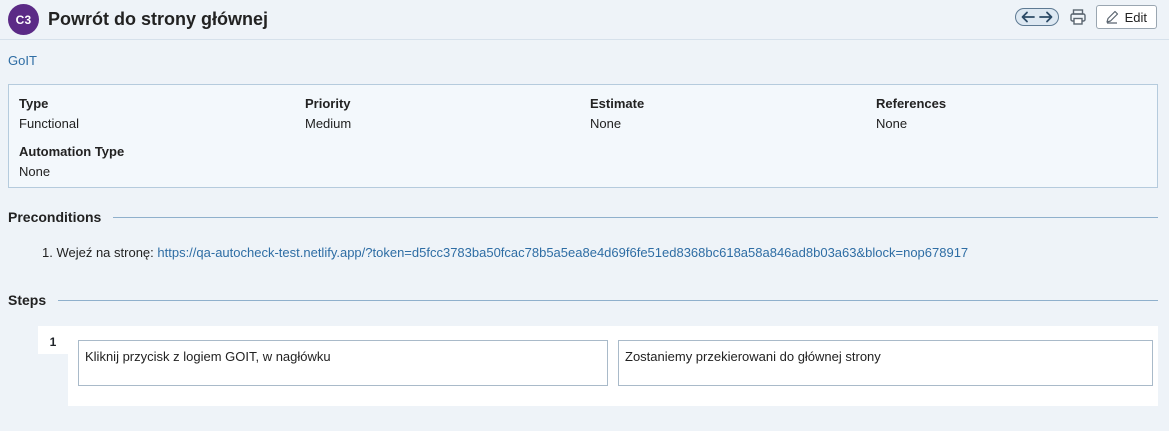 This screenshot has height=431, width=1169. I want to click on property-type: Type Functional, so click(49, 113).